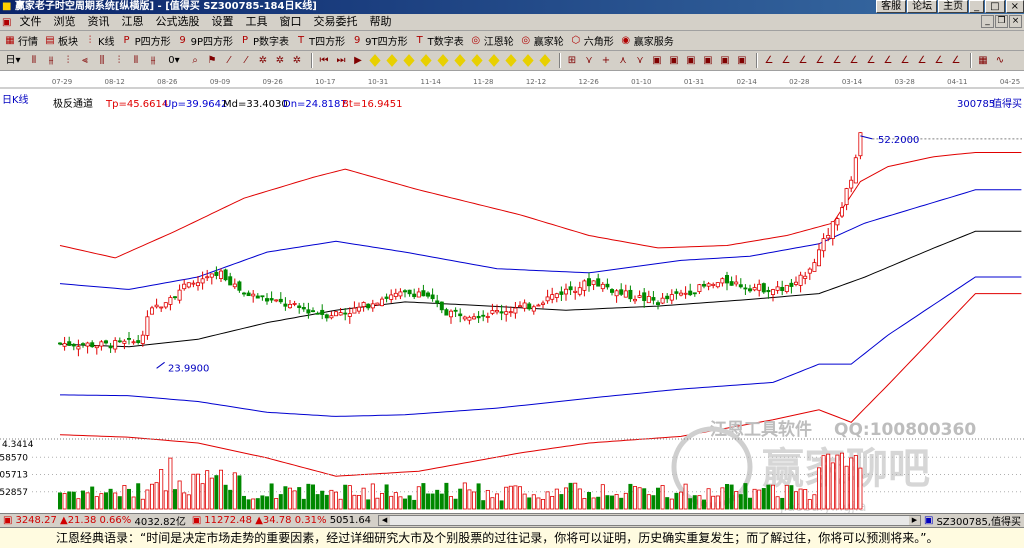 Image resolution: width=1024 pixels, height=548 pixels. What do you see at coordinates (957, 82) in the screenshot?
I see `date-tick-label: 04-11` at bounding box center [957, 82].